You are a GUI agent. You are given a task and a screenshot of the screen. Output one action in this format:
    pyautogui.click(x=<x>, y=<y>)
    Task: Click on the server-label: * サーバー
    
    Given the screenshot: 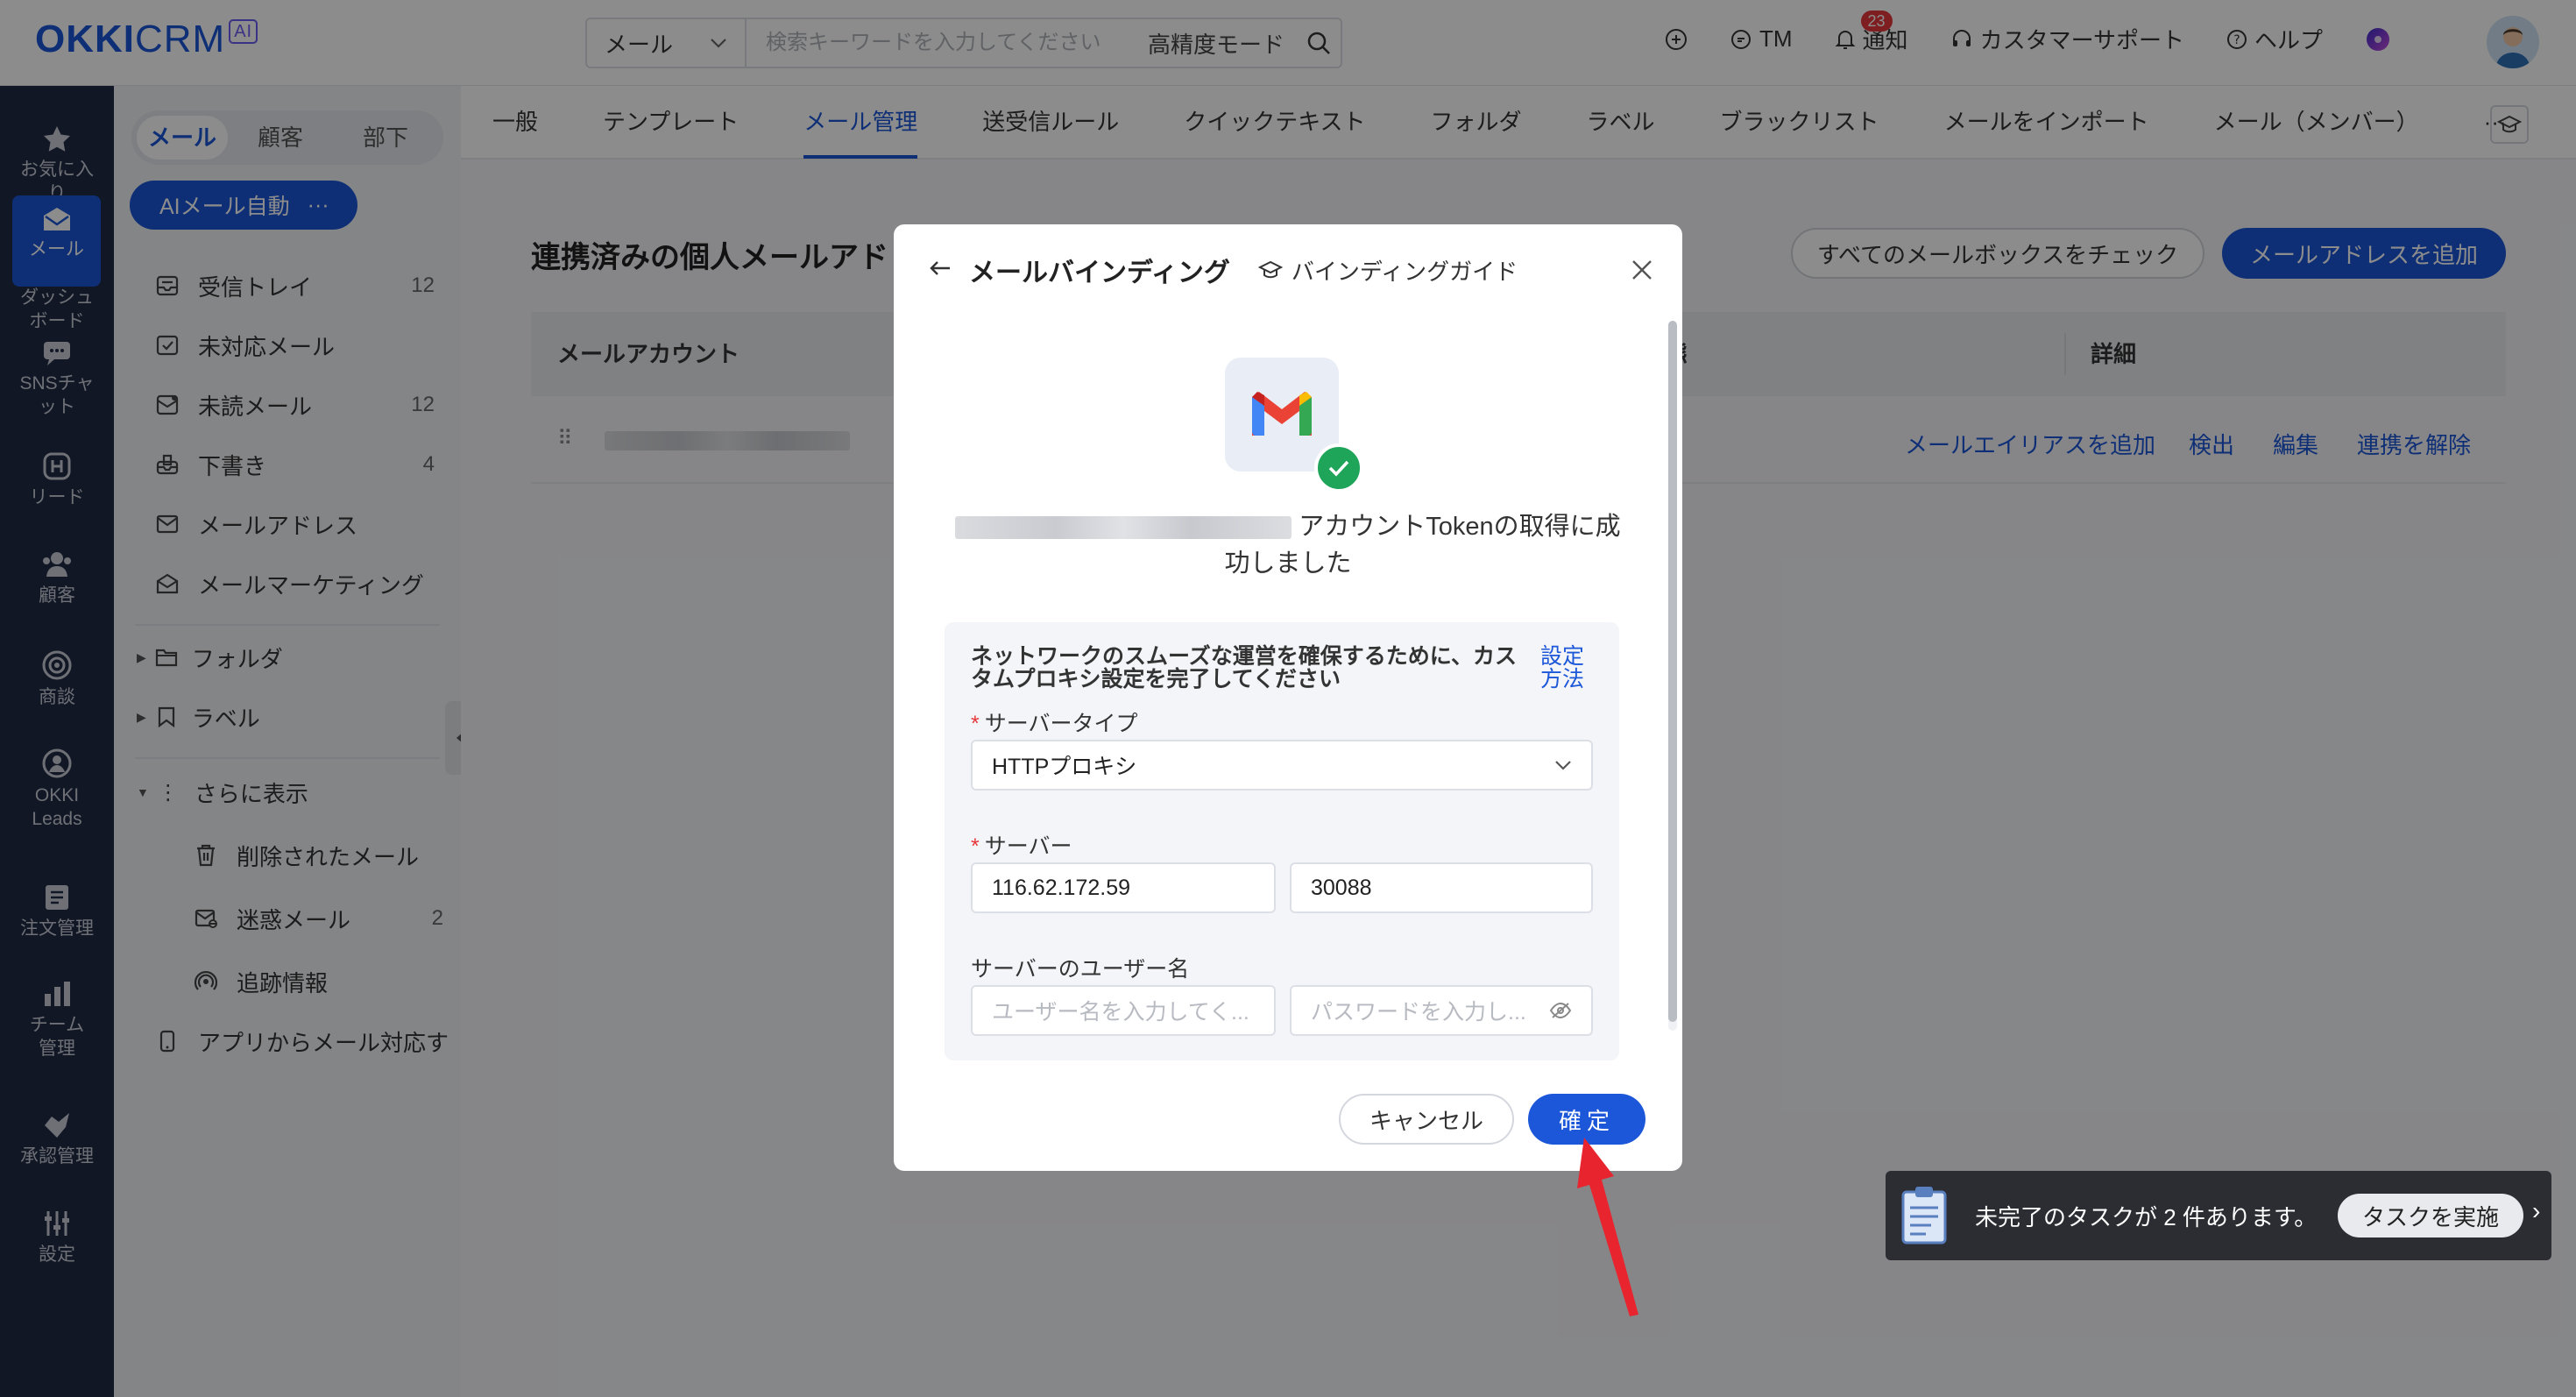 What is the action you would take?
    pyautogui.click(x=1021, y=845)
    